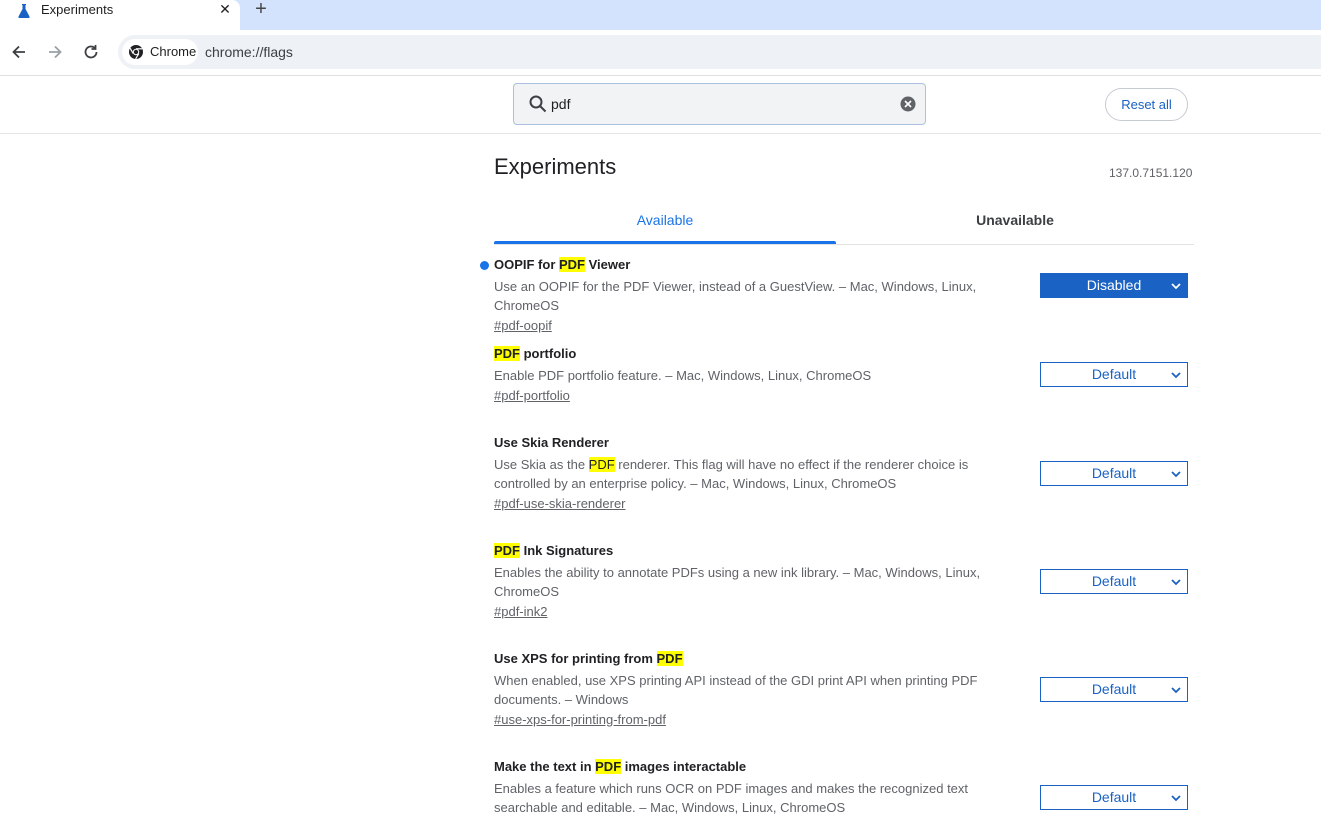  What do you see at coordinates (55, 52) in the screenshot?
I see `forward-arrow-icon` at bounding box center [55, 52].